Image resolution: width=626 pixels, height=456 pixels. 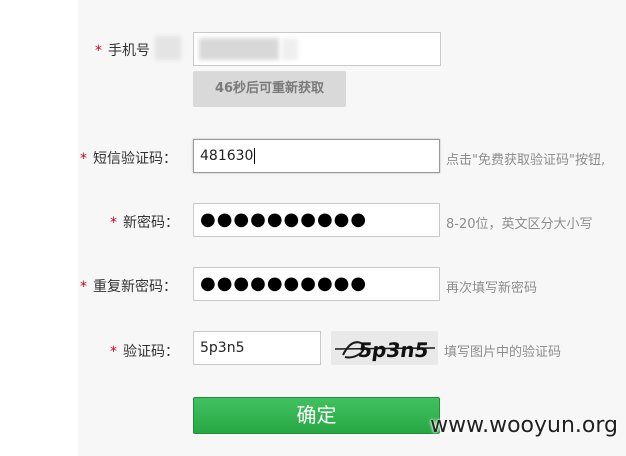 I want to click on new-password-input: ●●●●●●●●●●, so click(x=316, y=220).